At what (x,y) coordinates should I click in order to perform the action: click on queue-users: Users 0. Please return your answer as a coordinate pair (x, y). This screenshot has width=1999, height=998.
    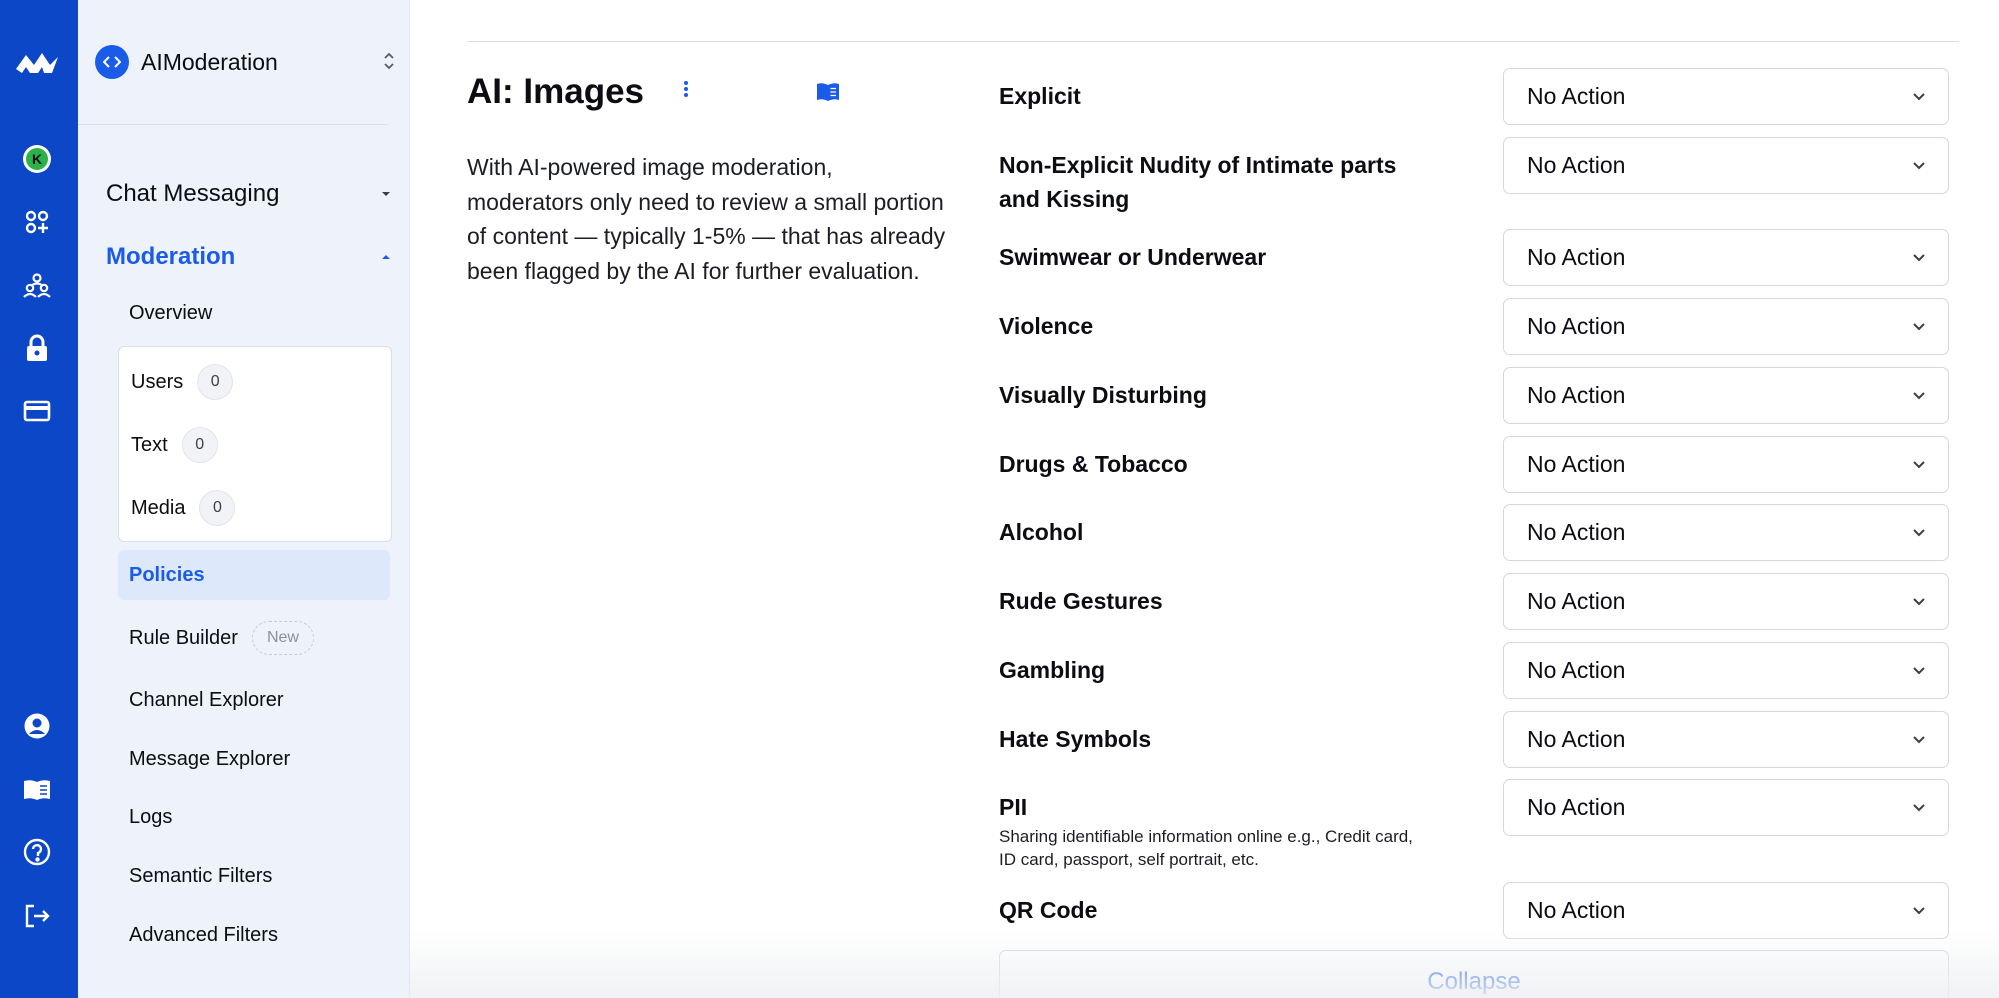
    Looking at the image, I should click on (182, 382).